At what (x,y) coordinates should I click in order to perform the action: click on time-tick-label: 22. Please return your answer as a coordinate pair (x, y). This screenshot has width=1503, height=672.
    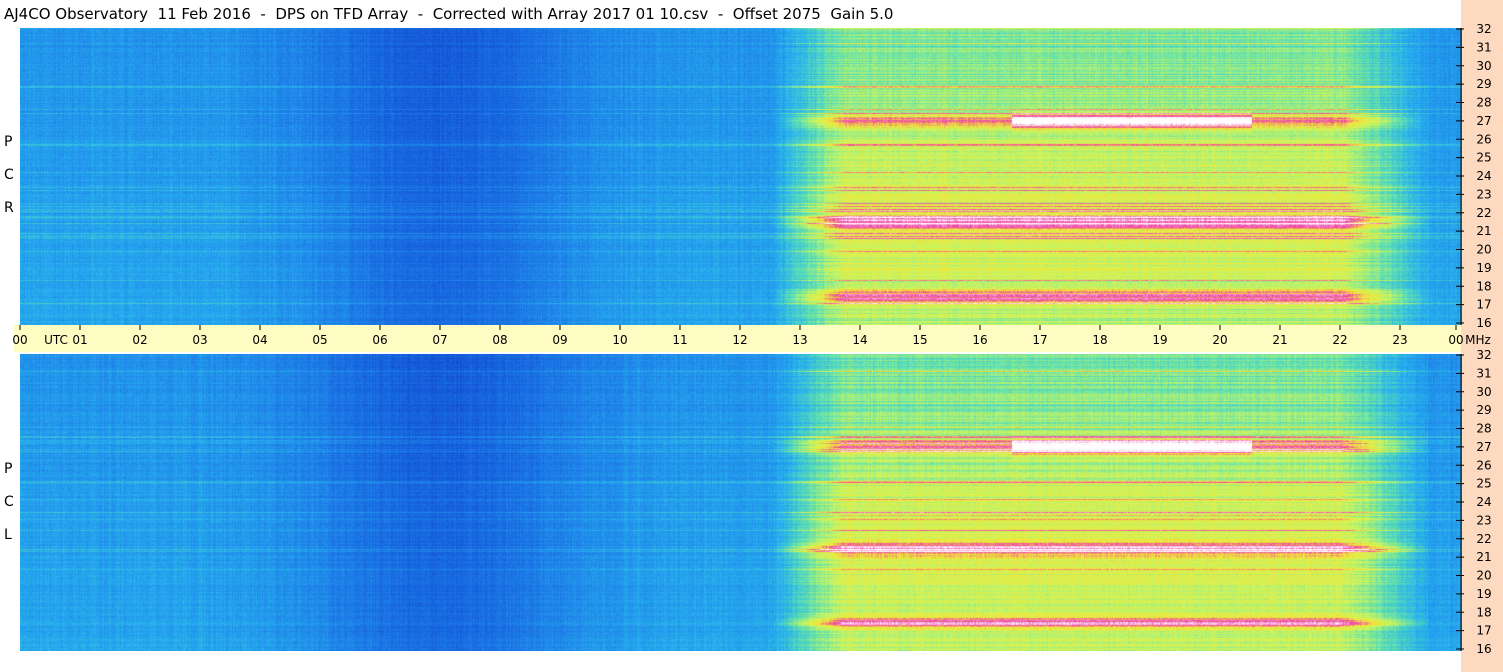
    Looking at the image, I should click on (1339, 340).